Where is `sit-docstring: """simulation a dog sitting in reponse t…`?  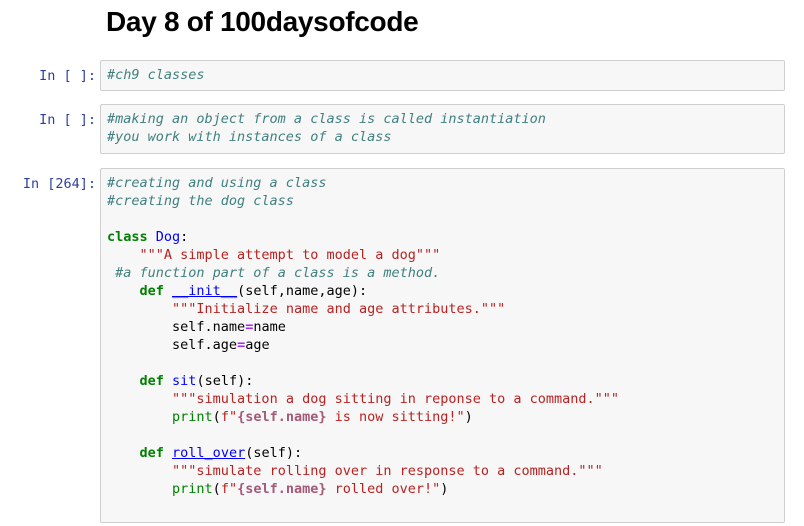 sit-docstring: """simulation a dog sitting in reponse t… is located at coordinates (396, 399).